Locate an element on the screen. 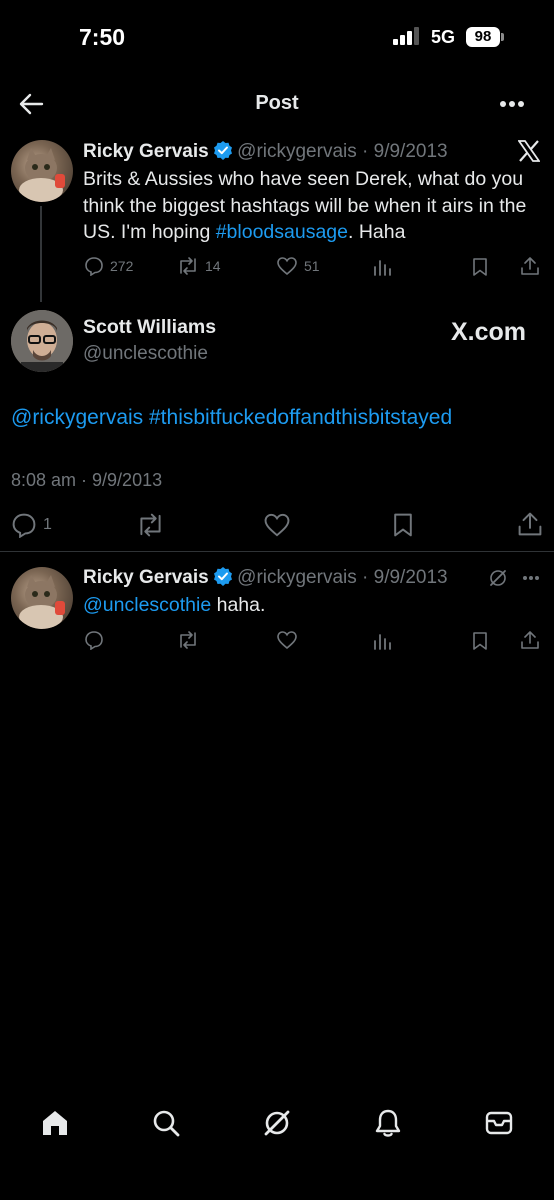 This screenshot has height=1200, width=554. nav-search is located at coordinates (166, 1123).